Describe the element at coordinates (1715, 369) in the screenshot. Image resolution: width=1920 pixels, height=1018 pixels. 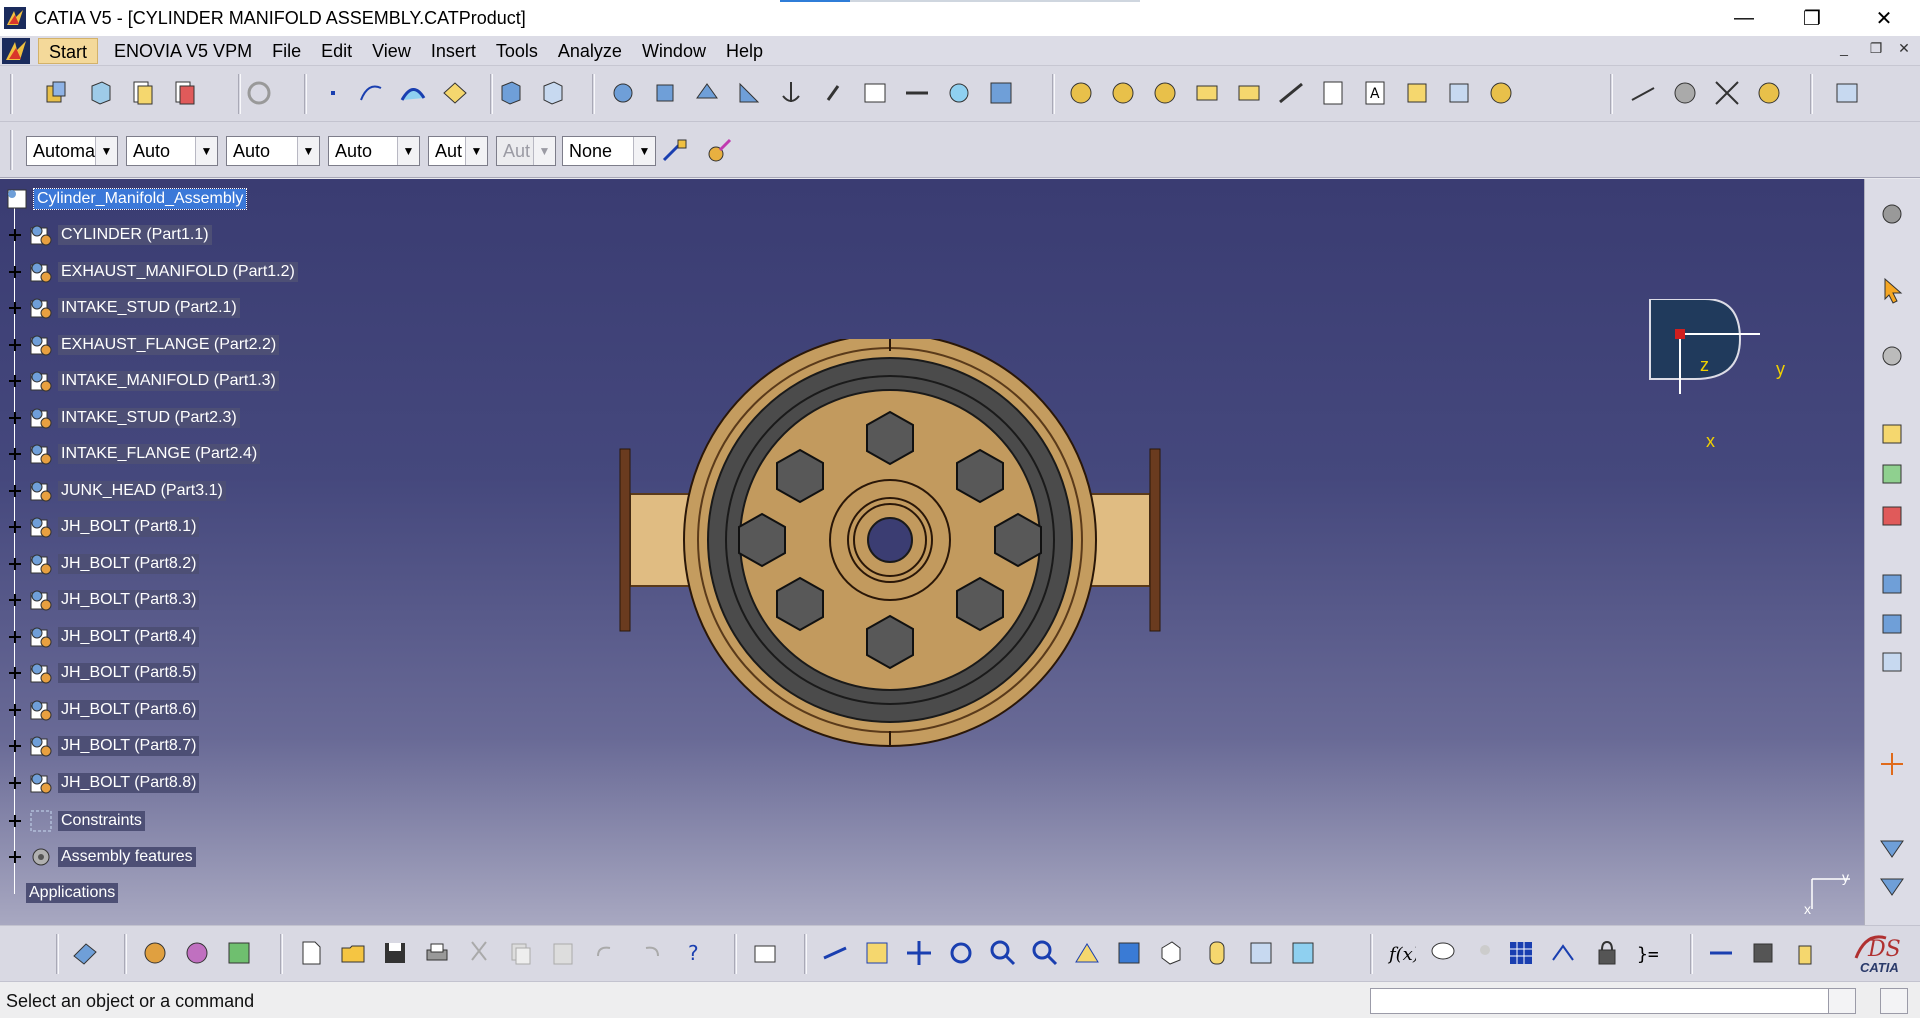
I see `compass-icon` at that location.